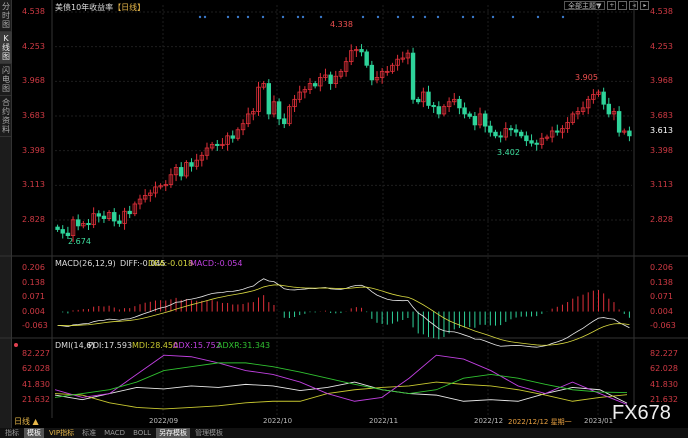  Describe the element at coordinates (661, 267) in the screenshot. I see `macd-y-tick-right: 0.206` at that location.